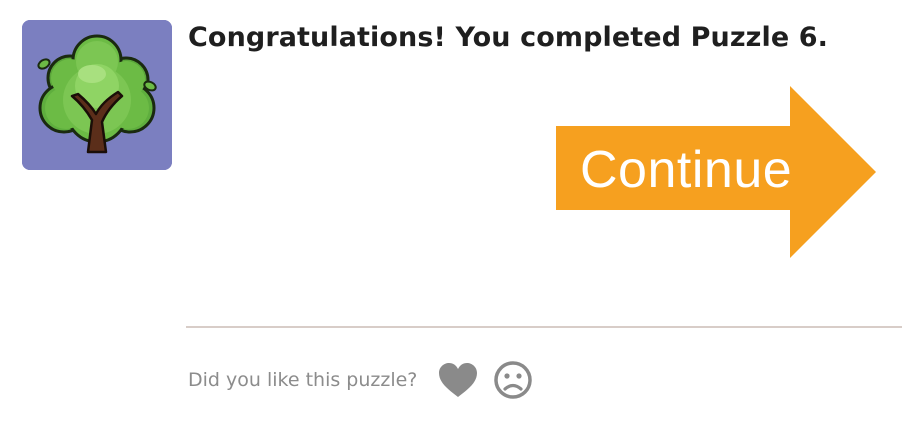 The height and width of the screenshot is (430, 902). I want to click on completion-message: Congratulations! You completed Puzzle 6., so click(508, 37).